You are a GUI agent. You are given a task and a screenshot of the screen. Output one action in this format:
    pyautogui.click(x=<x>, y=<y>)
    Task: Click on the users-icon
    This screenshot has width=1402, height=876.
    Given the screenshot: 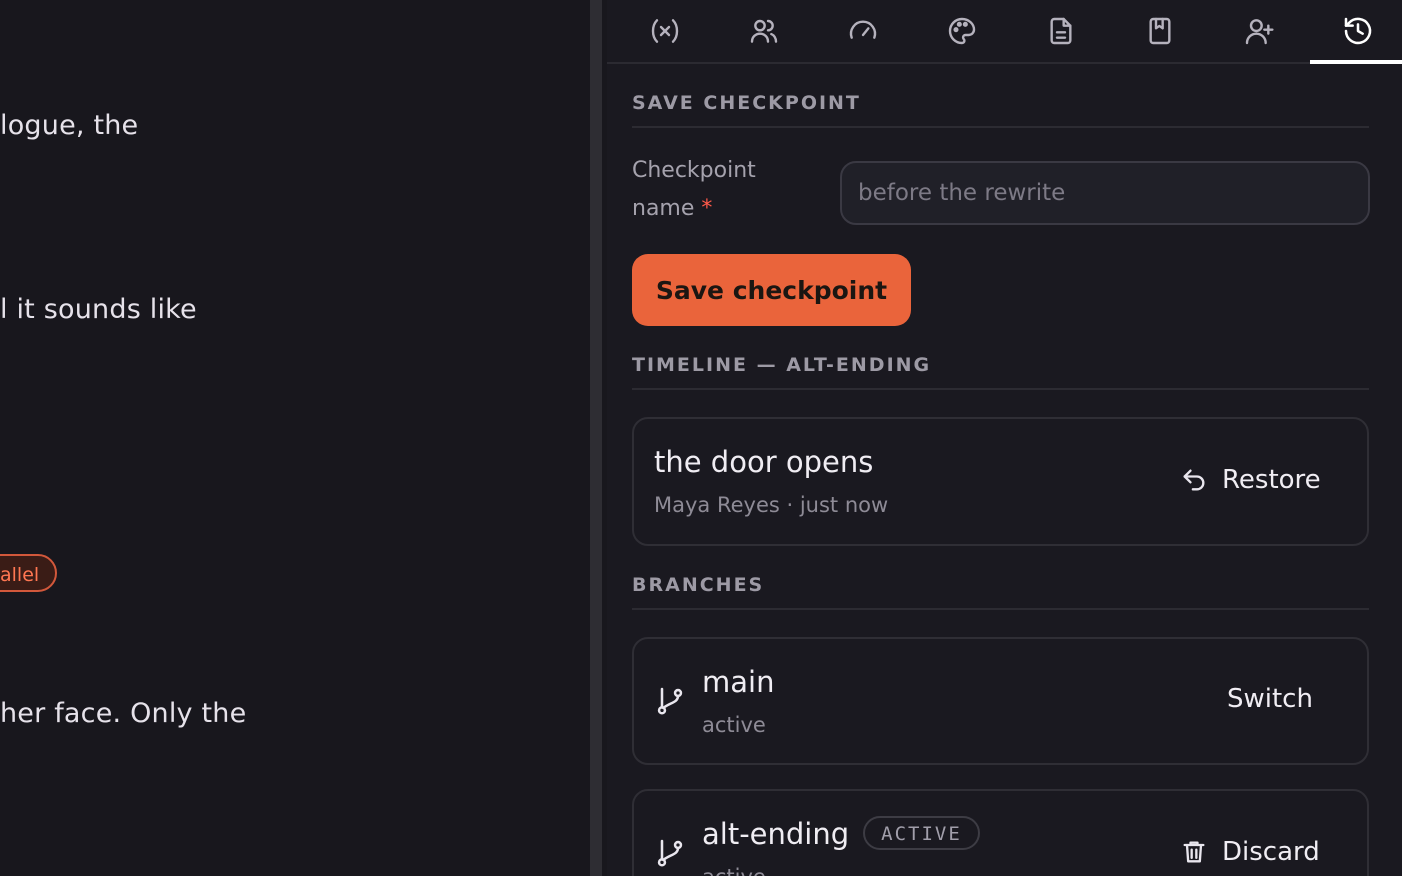 What is the action you would take?
    pyautogui.click(x=764, y=31)
    